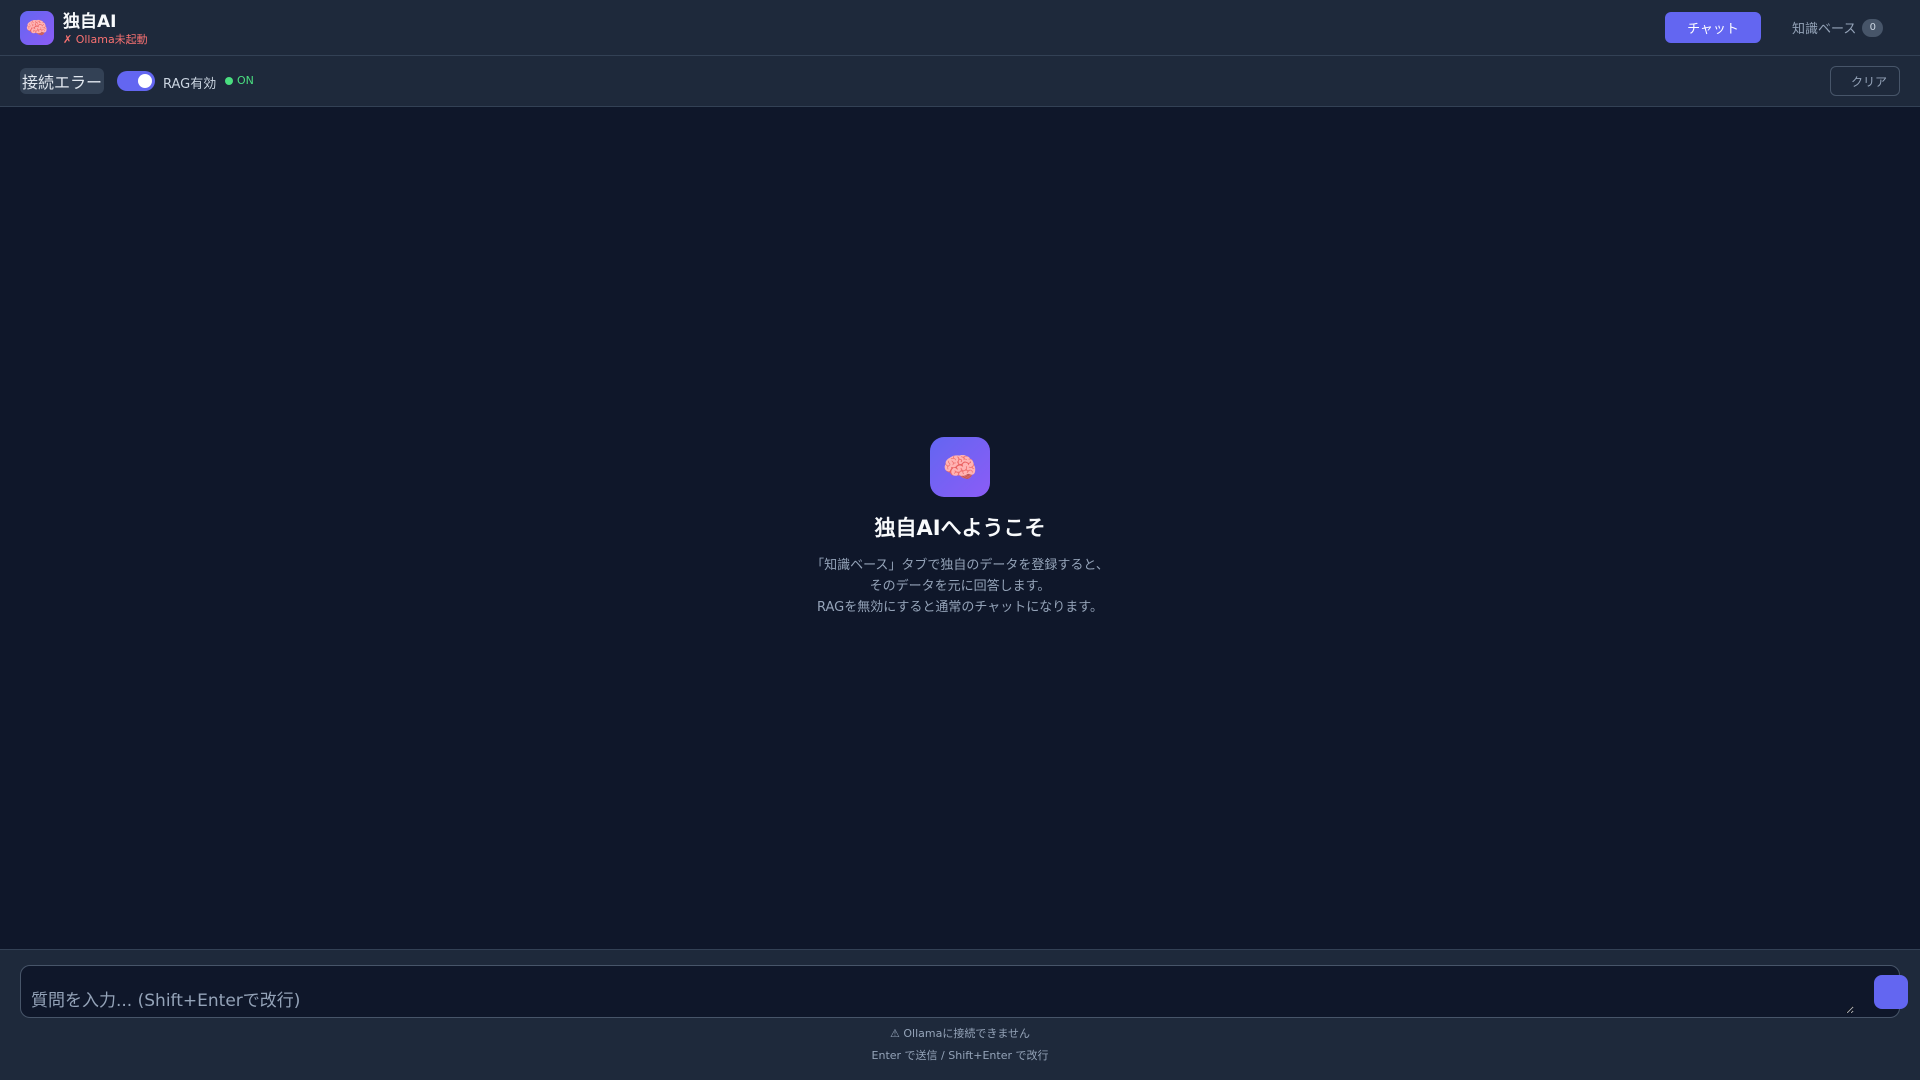 This screenshot has height=1080, width=1920. Describe the element at coordinates (90, 22) in the screenshot. I see `app-title: 独自AI` at that location.